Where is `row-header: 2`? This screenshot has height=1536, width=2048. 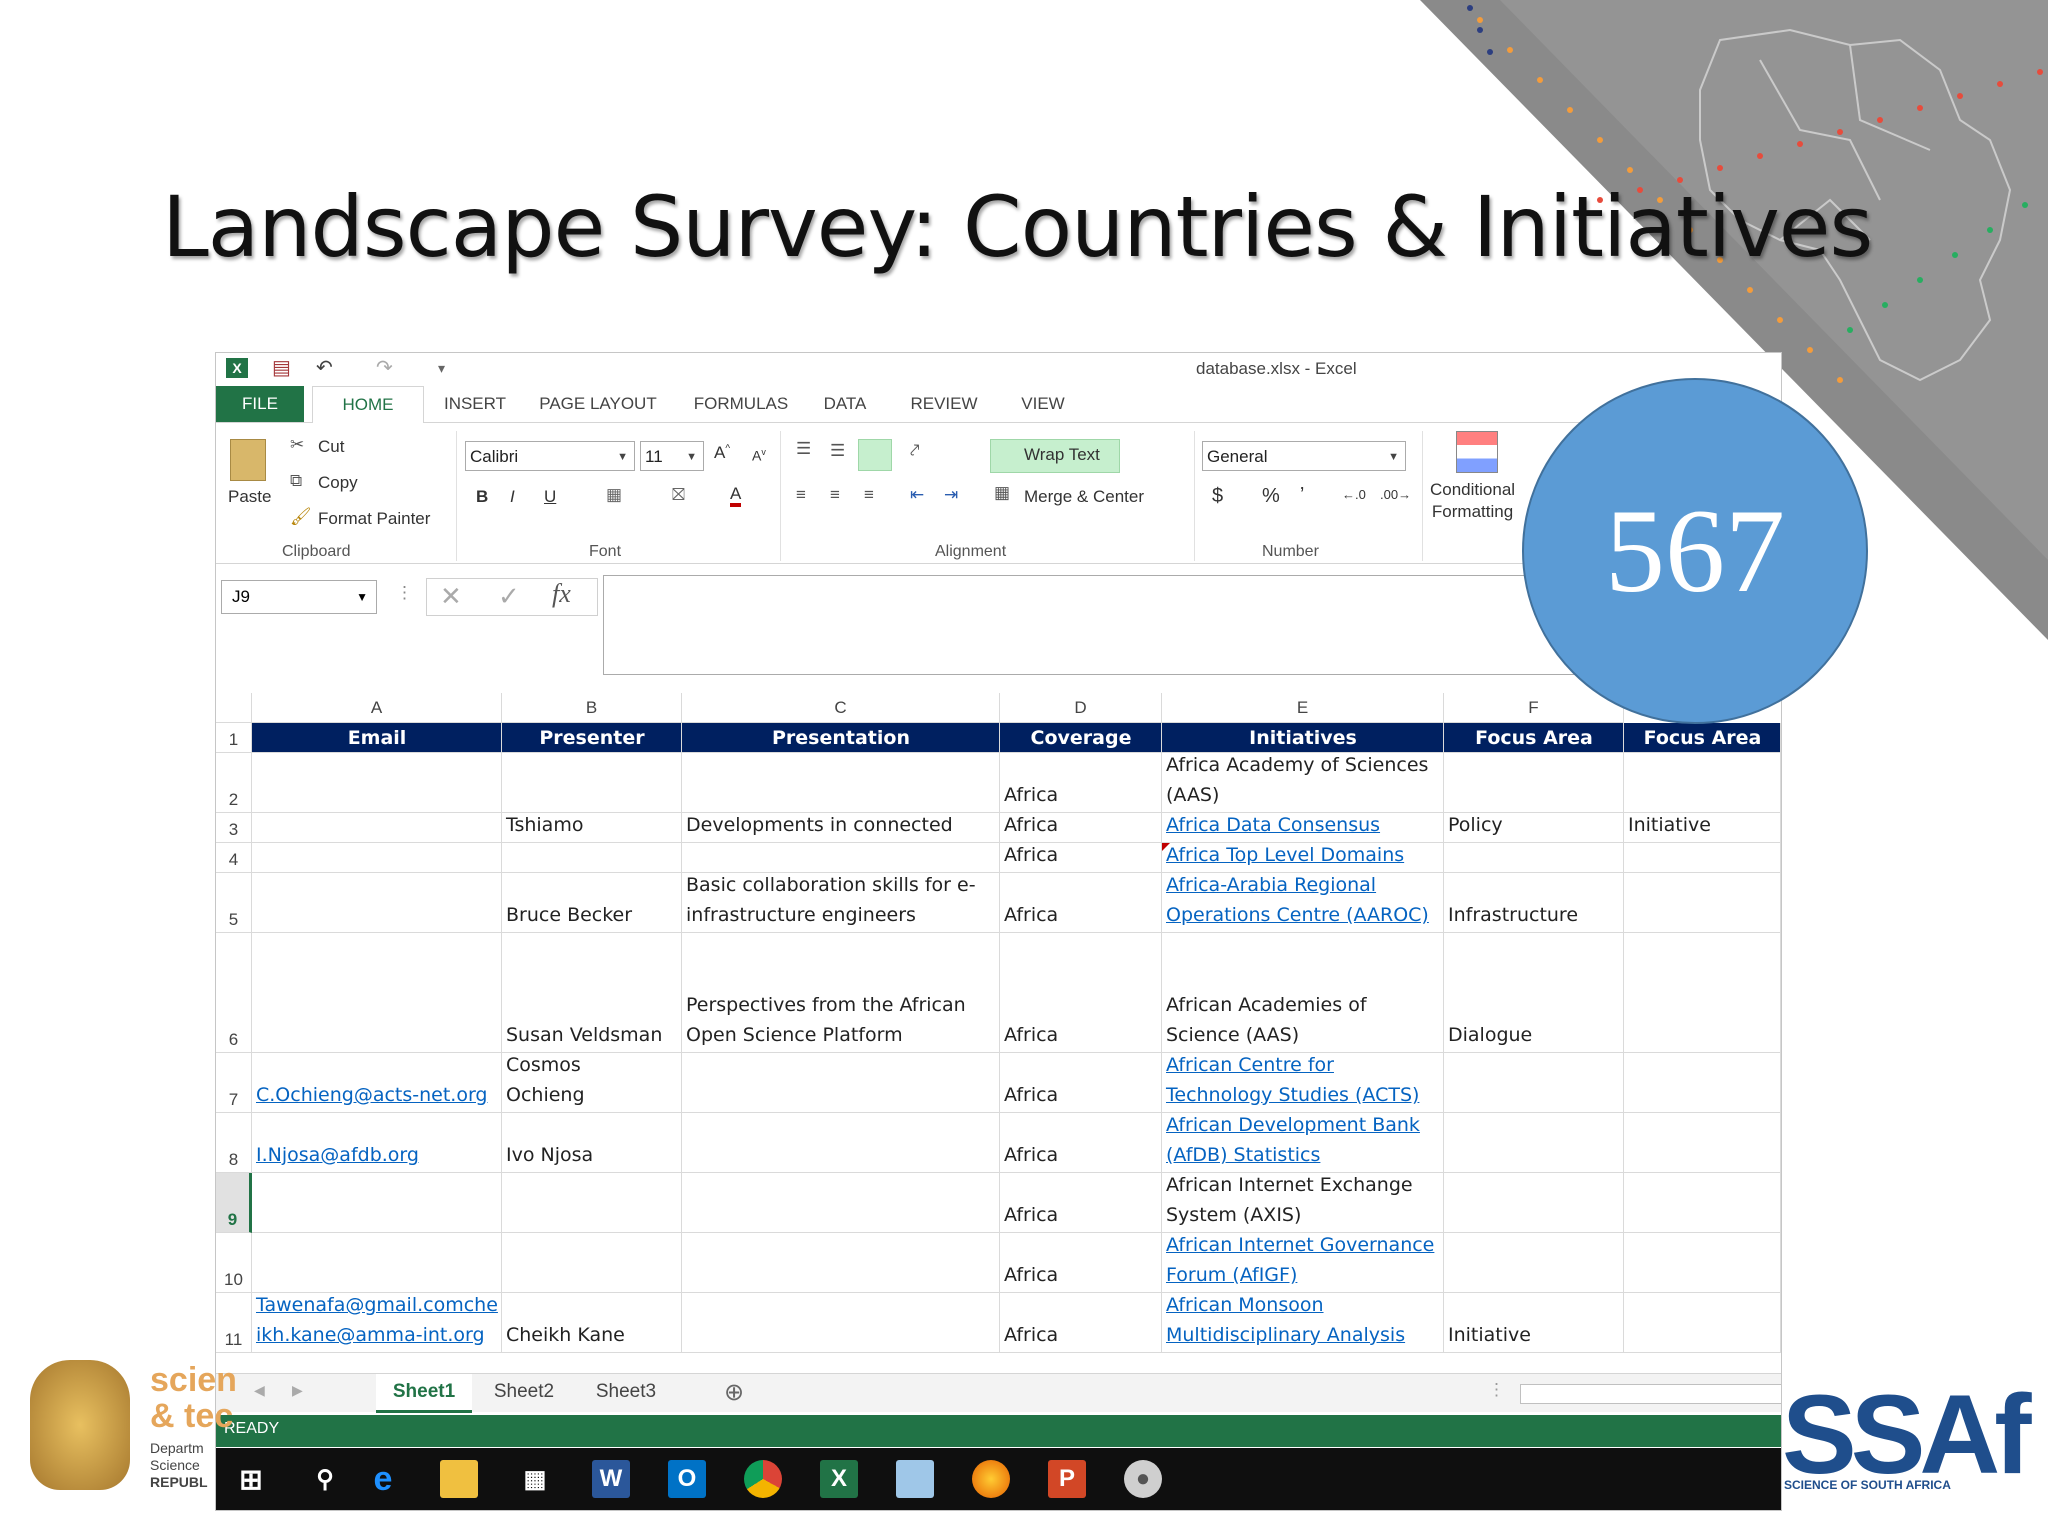
row-header: 2 is located at coordinates (234, 783).